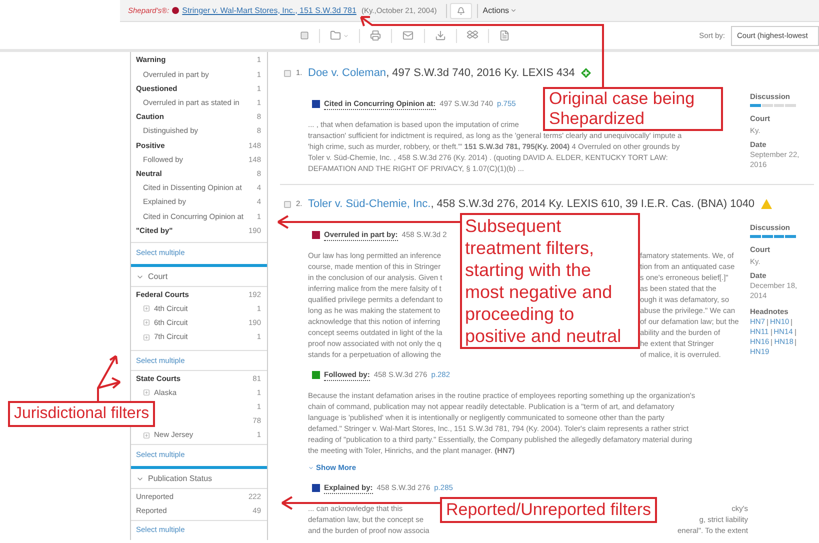 The image size is (819, 543). What do you see at coordinates (82, 414) in the screenshot?
I see `annotation-callout: Jurisdictional filters` at bounding box center [82, 414].